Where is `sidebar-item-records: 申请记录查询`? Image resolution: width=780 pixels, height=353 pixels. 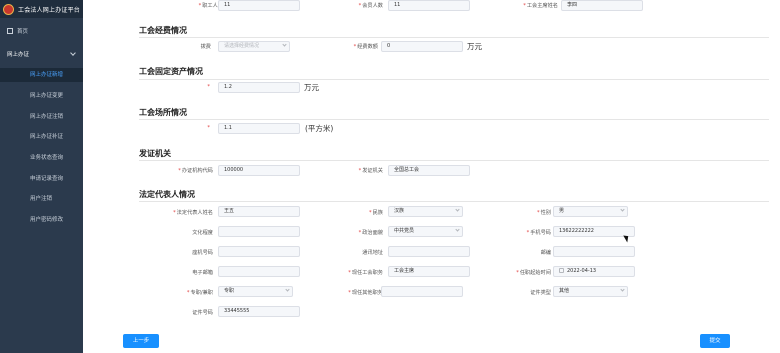 sidebar-item-records: 申请记录查询 is located at coordinates (41, 179).